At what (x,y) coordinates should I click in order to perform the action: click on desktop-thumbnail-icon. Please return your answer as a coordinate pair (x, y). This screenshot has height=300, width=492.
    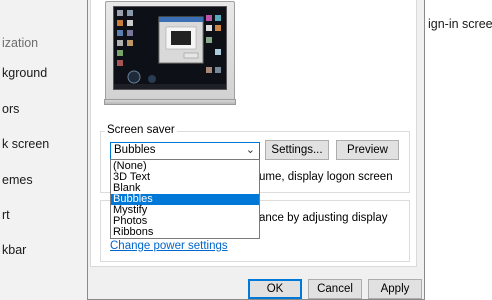
    Looking at the image, I should click on (170, 48).